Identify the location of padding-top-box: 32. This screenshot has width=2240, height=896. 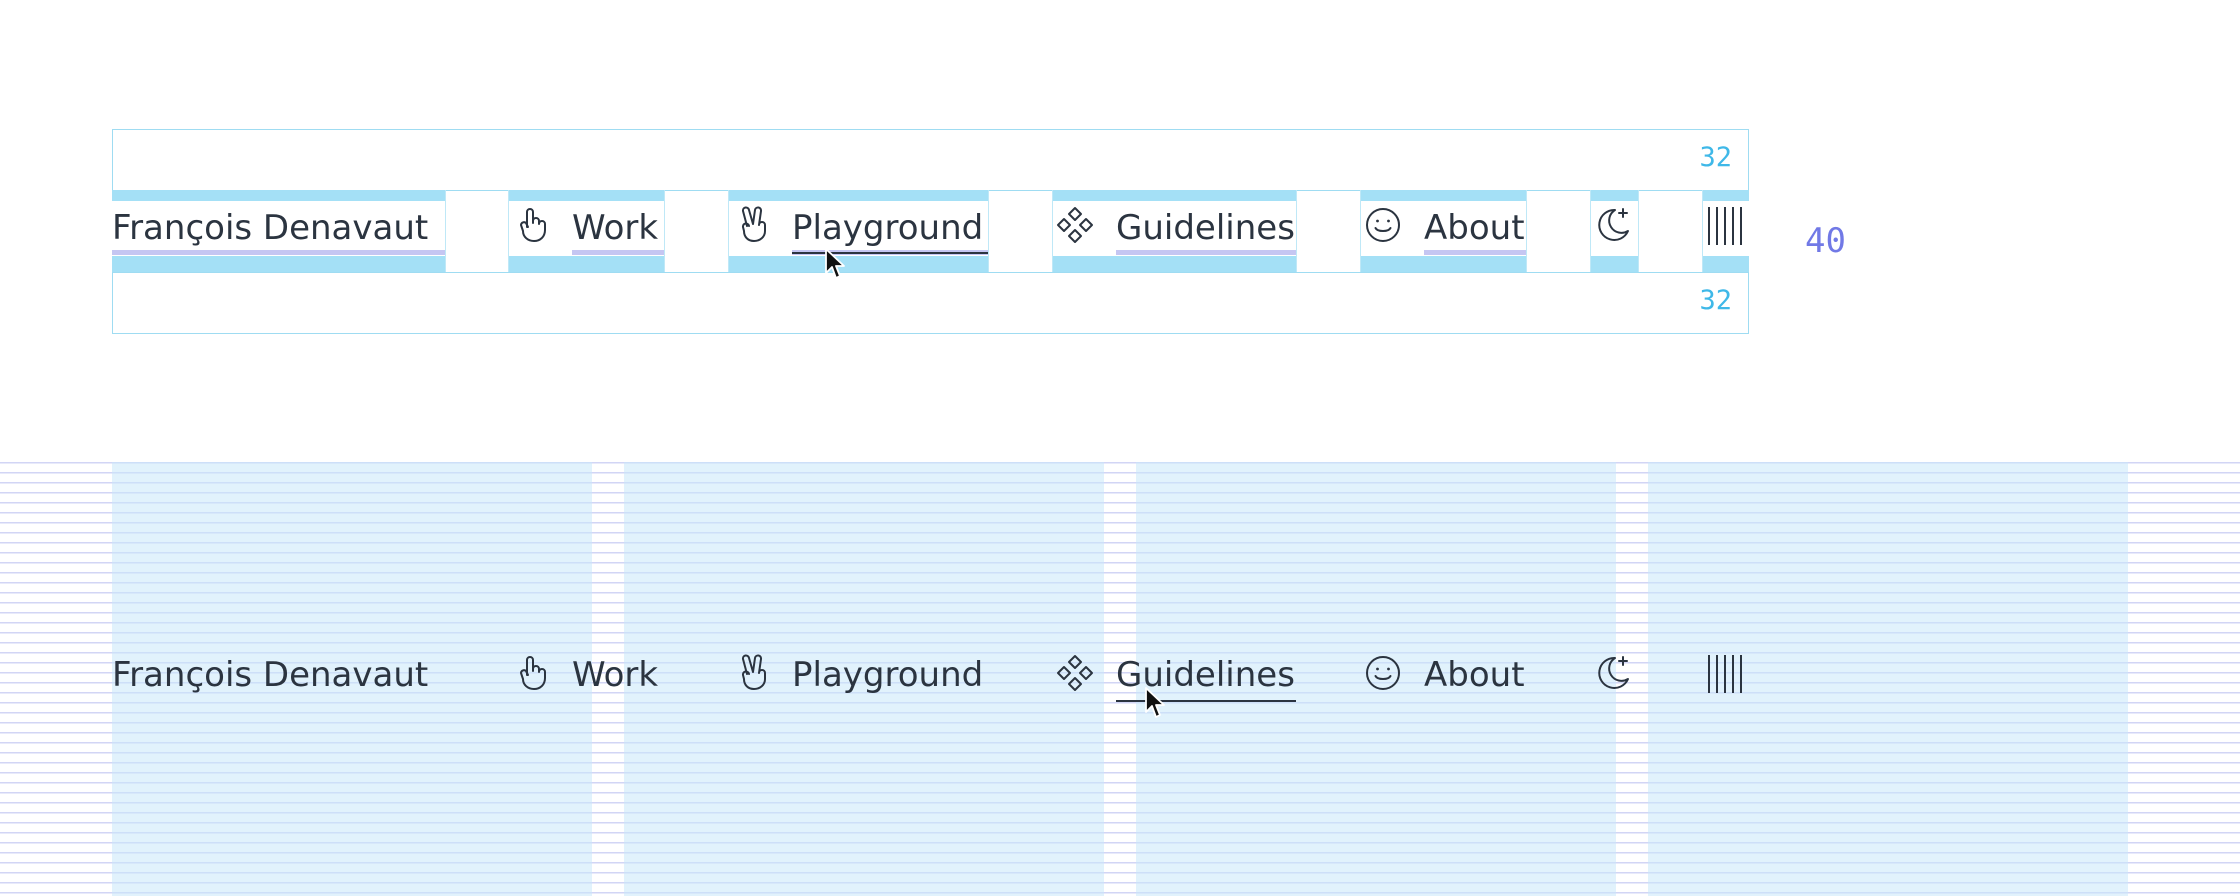
(930, 160).